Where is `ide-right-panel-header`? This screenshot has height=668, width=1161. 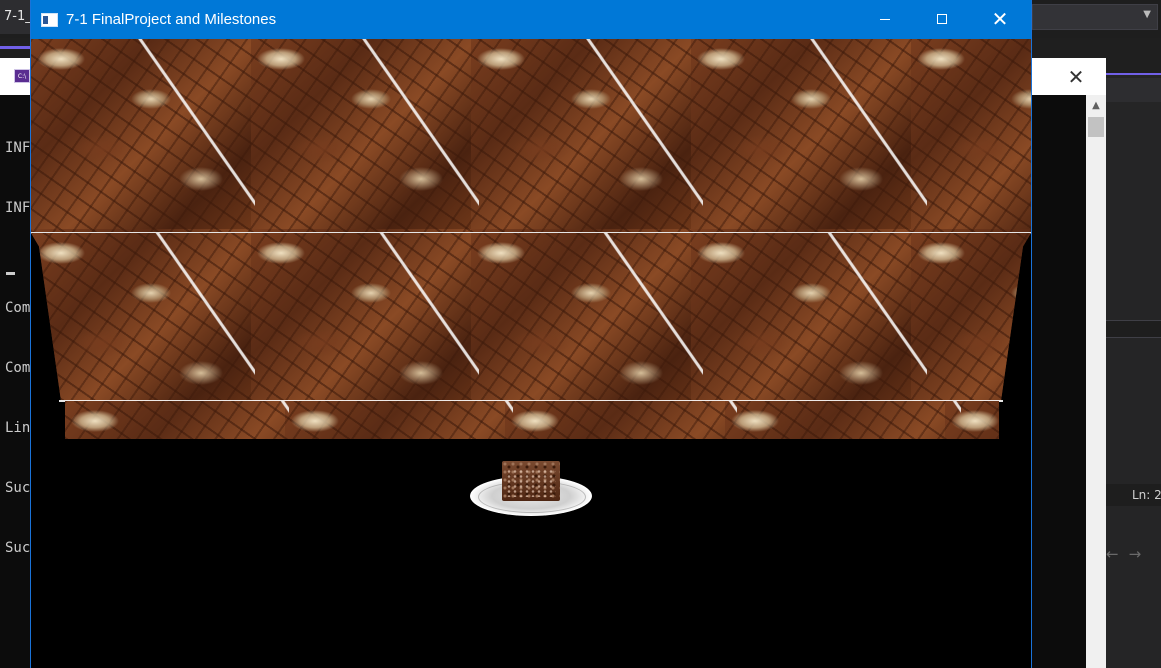 ide-right-panel-header is located at coordinates (1133, 90).